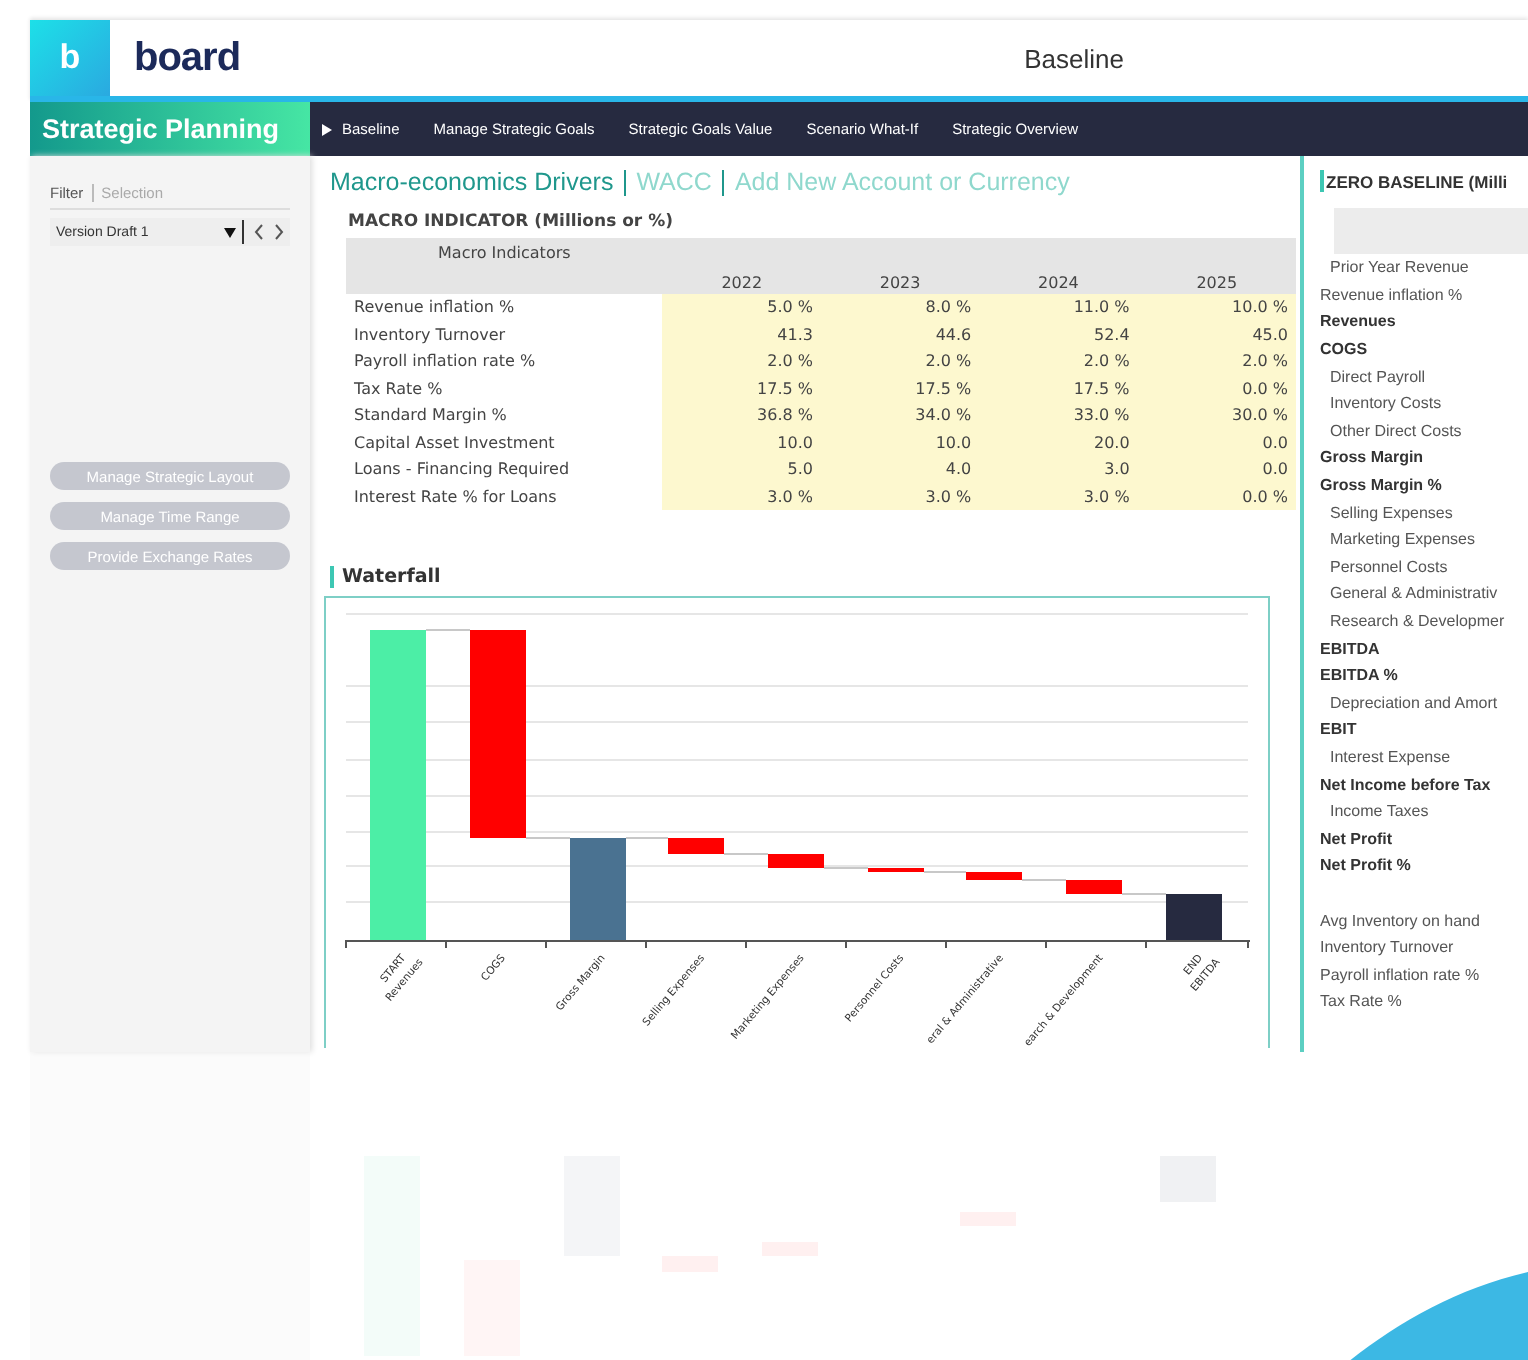 The width and height of the screenshot is (1528, 1360). Describe the element at coordinates (1414, 594) in the screenshot. I see `row-label: General & Administrativ` at that location.